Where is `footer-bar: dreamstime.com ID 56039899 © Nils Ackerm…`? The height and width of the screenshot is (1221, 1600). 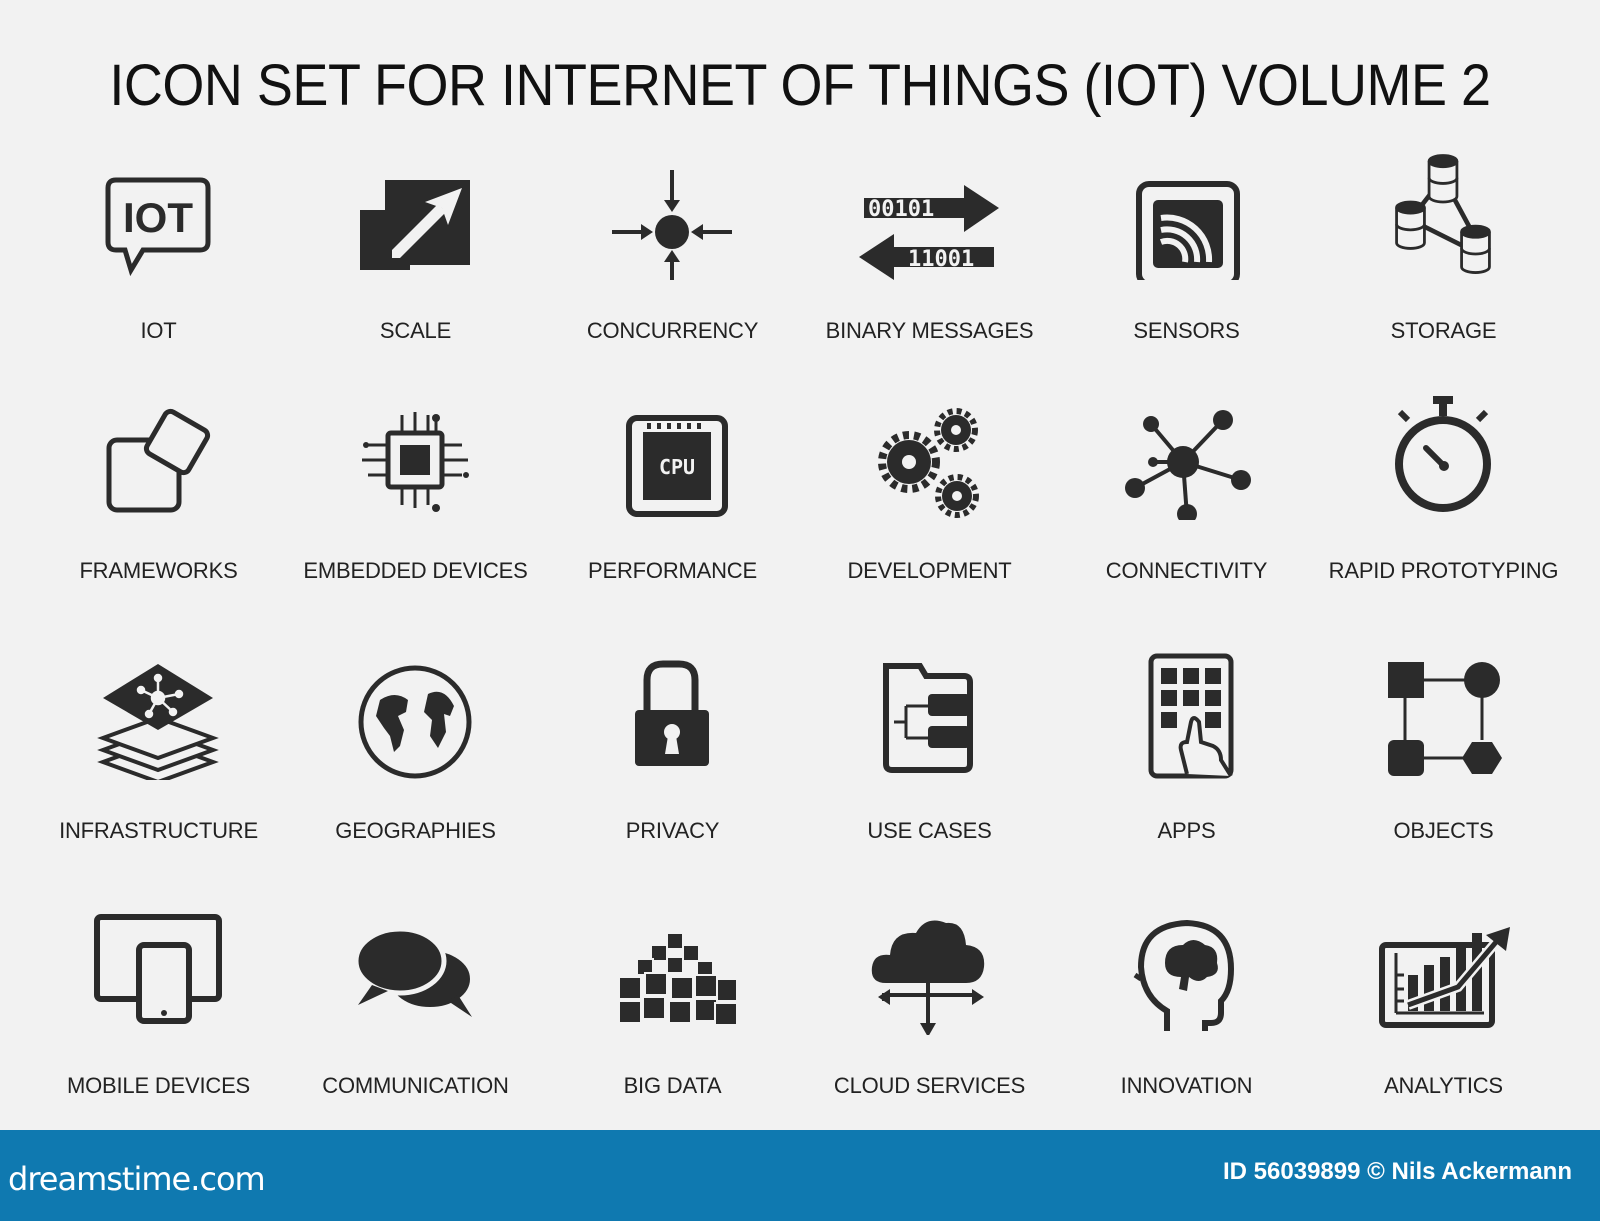
footer-bar: dreamstime.com ID 56039899 © Nils Ackerm… is located at coordinates (800, 1175).